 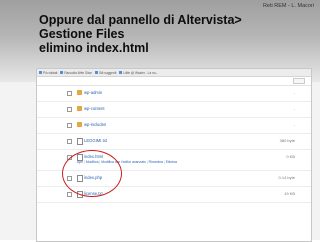 What do you see at coordinates (121, 72) in the screenshot?
I see `page-icon` at bounding box center [121, 72].